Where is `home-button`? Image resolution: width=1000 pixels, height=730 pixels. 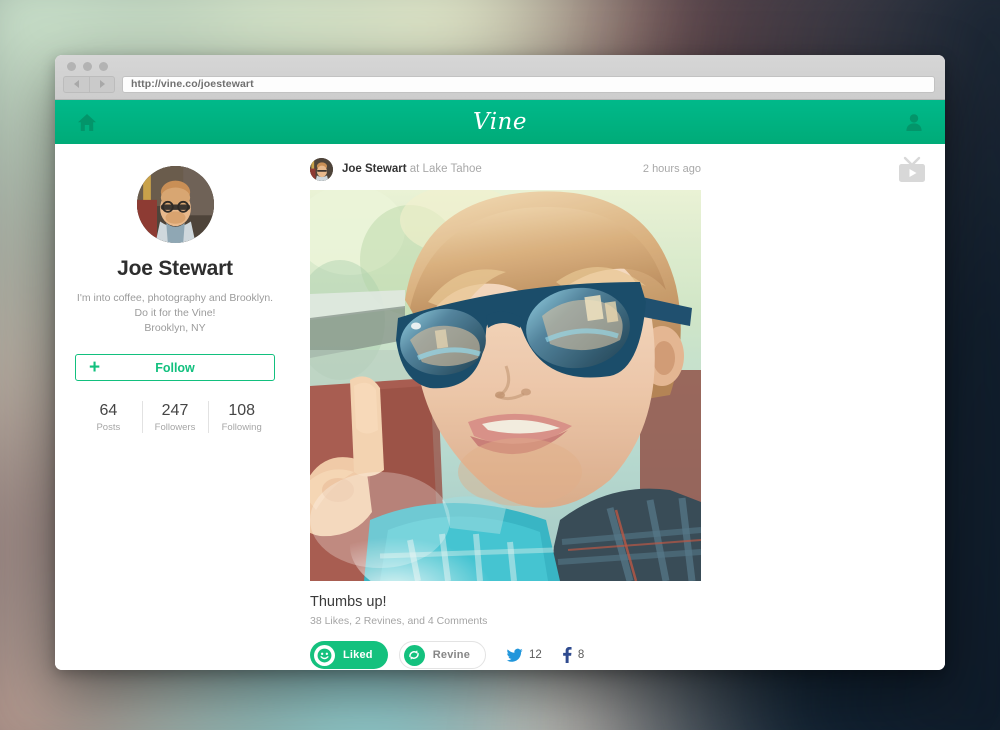 home-button is located at coordinates (87, 122).